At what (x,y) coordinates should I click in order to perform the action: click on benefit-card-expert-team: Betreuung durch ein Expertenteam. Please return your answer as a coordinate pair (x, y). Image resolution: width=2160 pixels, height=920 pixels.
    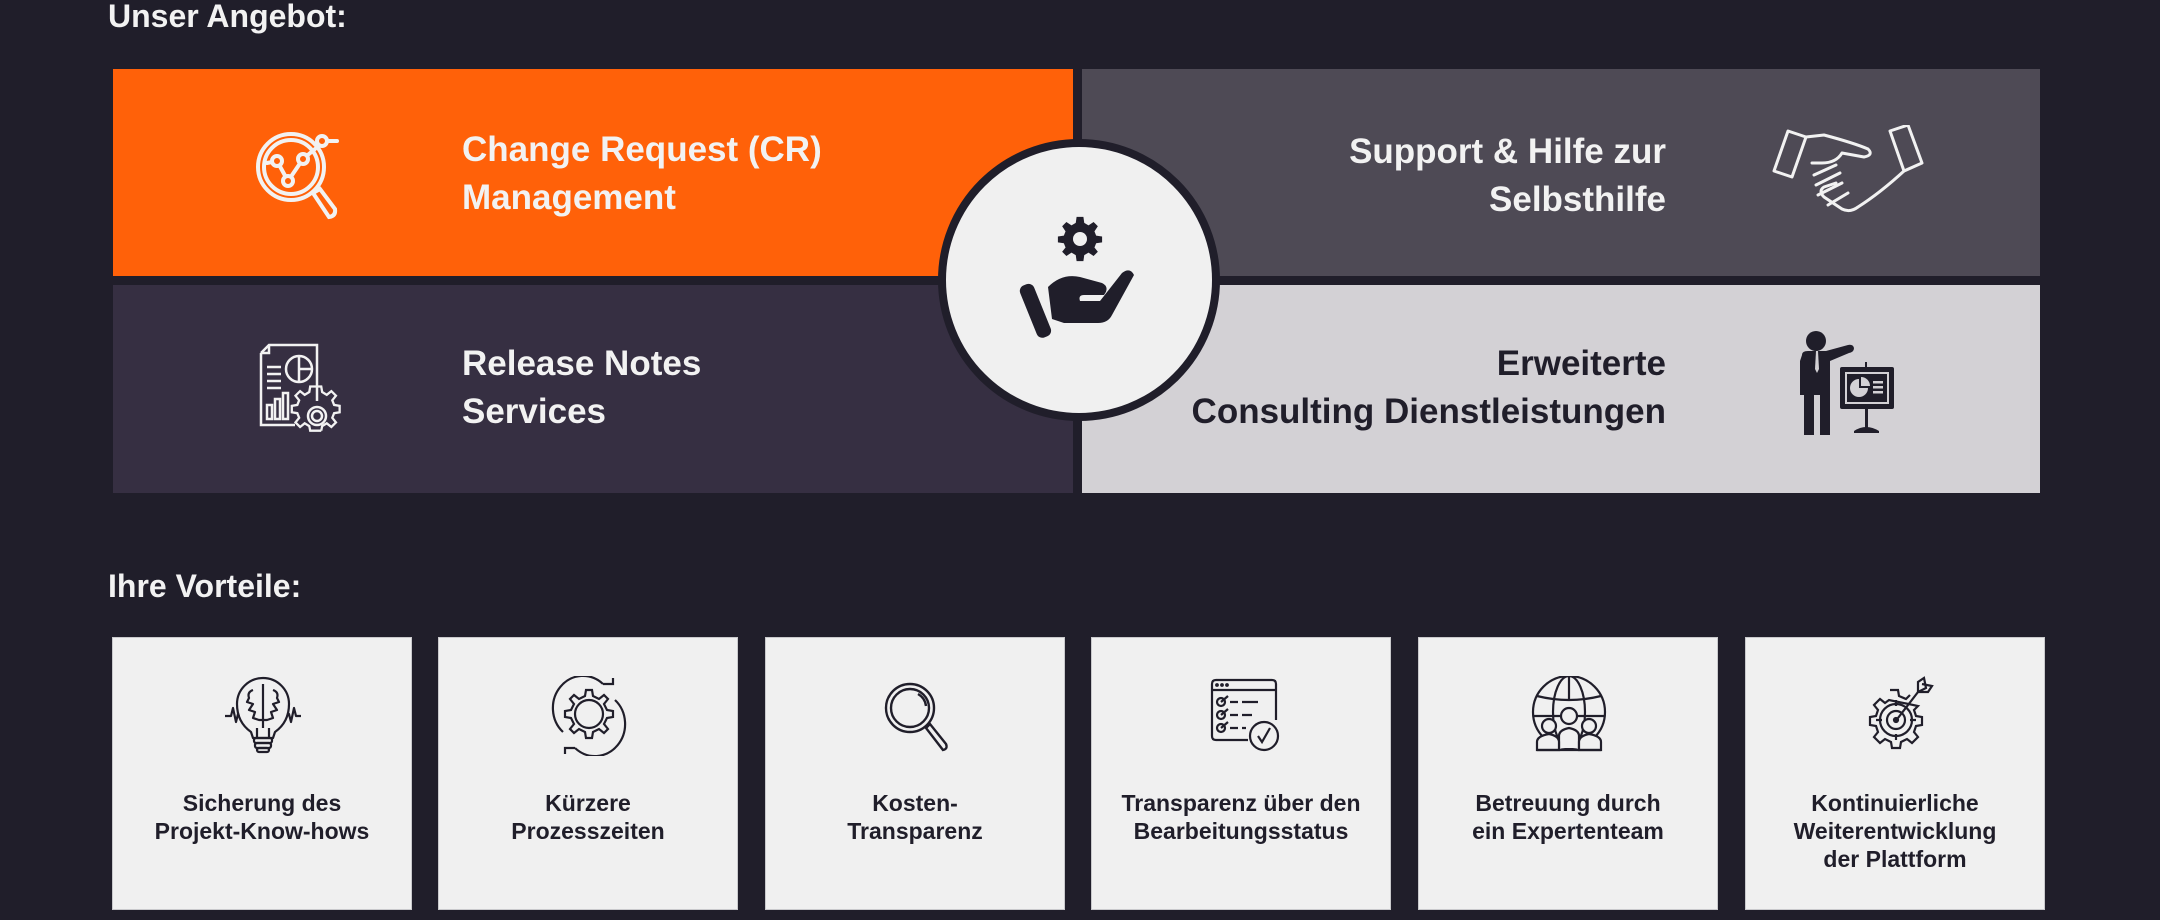
    Looking at the image, I should click on (1568, 773).